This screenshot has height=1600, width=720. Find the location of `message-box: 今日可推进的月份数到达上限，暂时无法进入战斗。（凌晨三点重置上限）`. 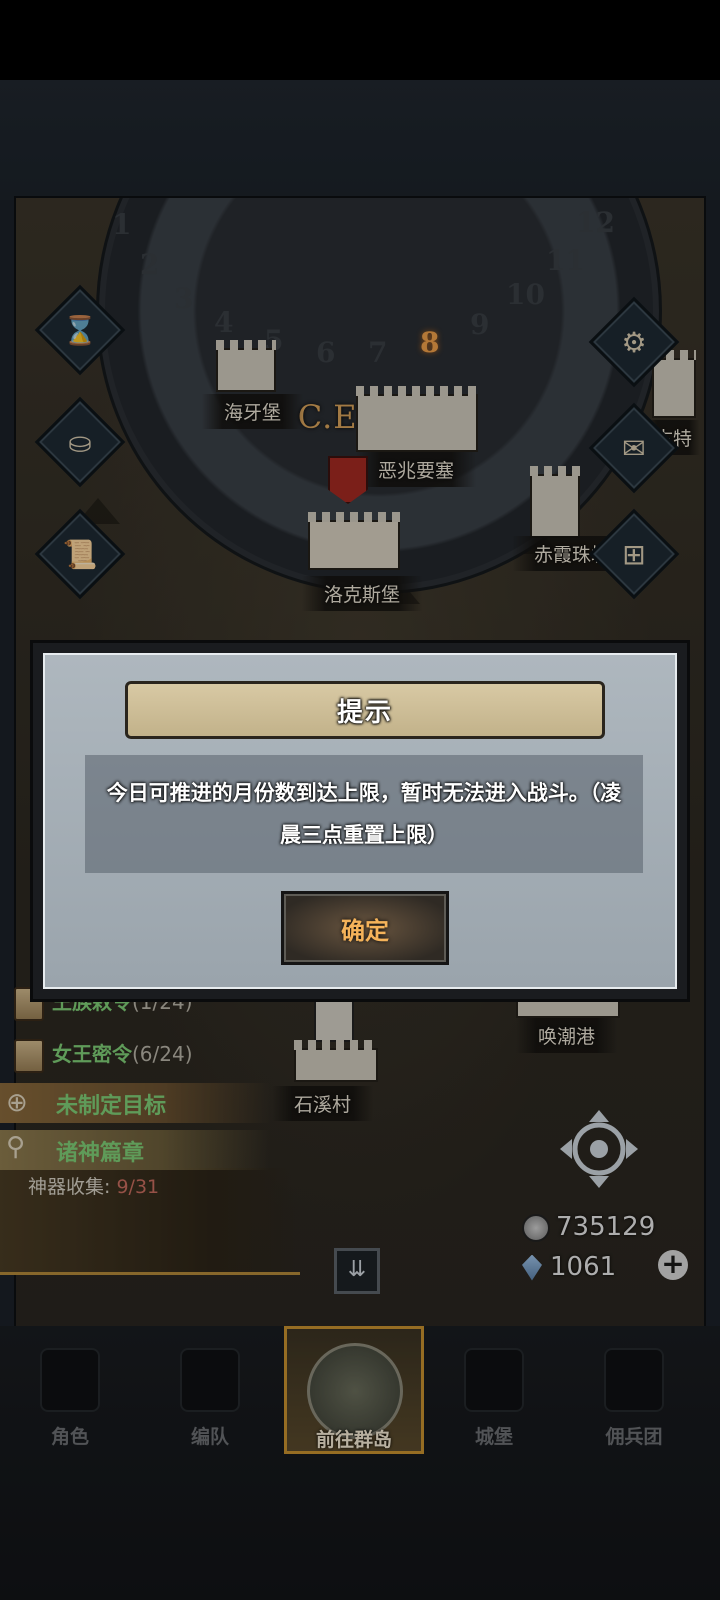

message-box: 今日可推进的月份数到达上限，暂时无法进入战斗。（凌晨三点重置上限） is located at coordinates (364, 814).